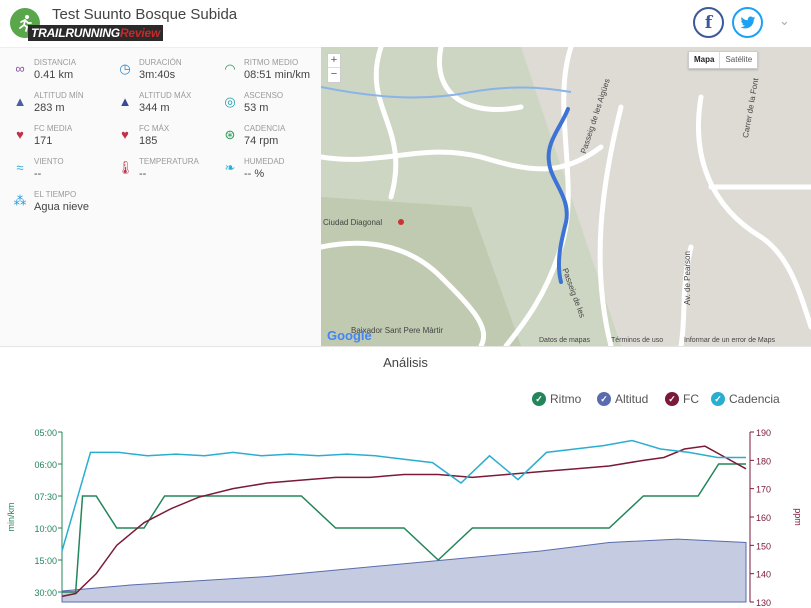 Image resolution: width=811 pixels, height=608 pixels. What do you see at coordinates (738, 60) in the screenshot?
I see `map-type-satellite: Satélite` at bounding box center [738, 60].